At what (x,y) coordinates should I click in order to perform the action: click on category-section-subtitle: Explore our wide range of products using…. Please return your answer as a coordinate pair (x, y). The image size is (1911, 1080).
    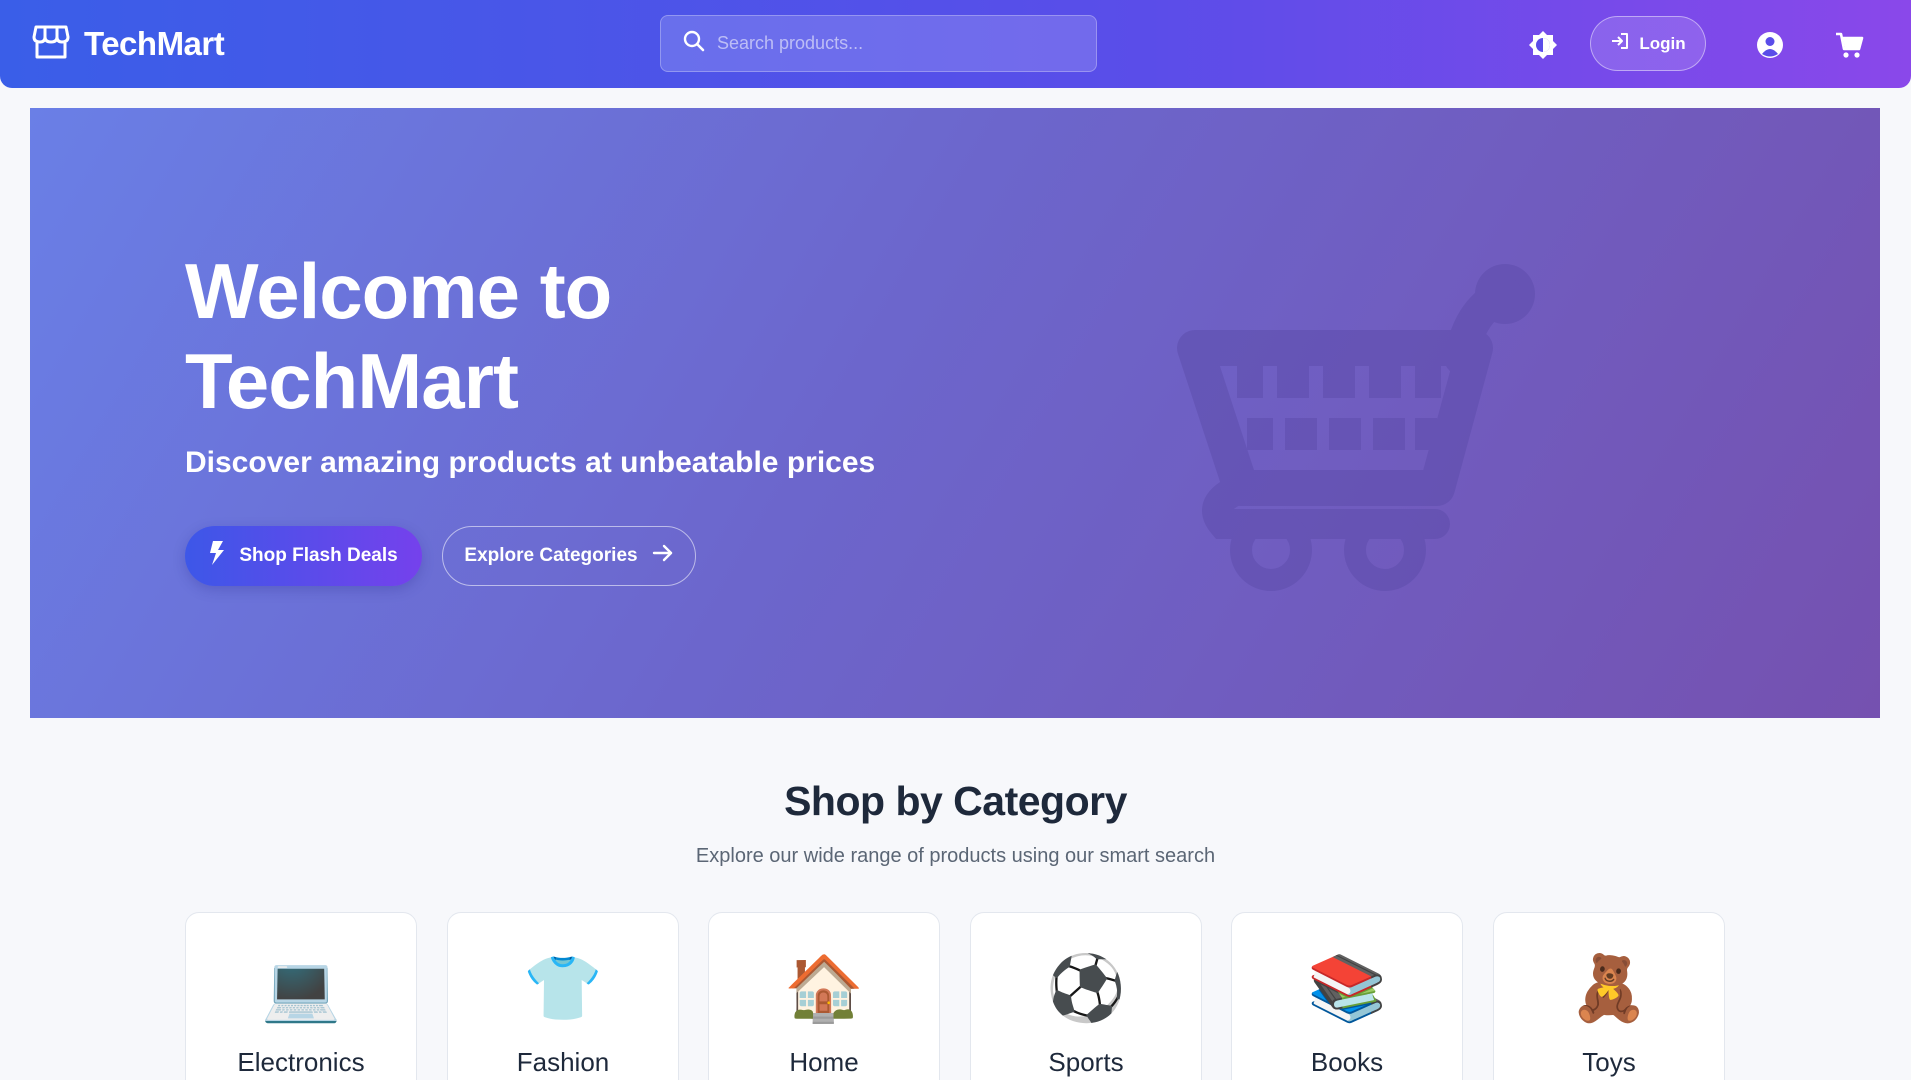
    Looking at the image, I should click on (955, 856).